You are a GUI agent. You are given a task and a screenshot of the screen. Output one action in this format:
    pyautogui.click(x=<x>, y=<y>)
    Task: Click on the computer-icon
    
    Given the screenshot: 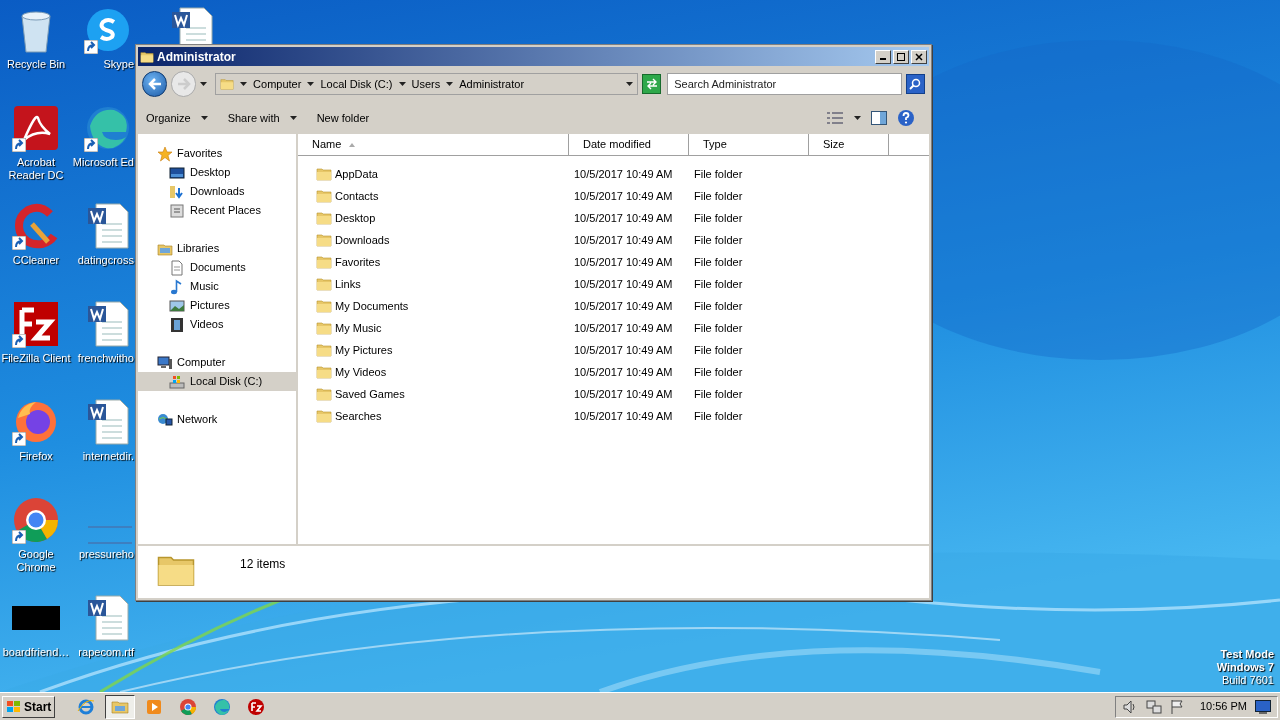 What is the action you would take?
    pyautogui.click(x=165, y=362)
    